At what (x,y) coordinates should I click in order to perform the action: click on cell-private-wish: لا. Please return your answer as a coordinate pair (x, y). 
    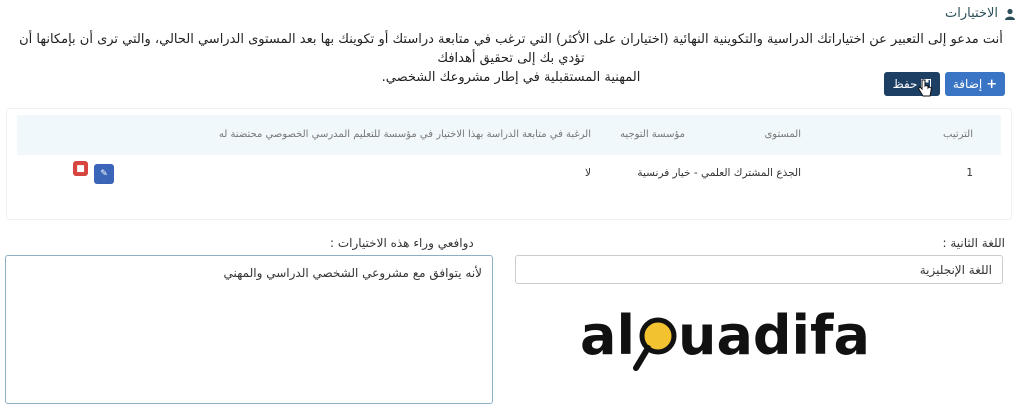
    Looking at the image, I should click on (588, 173).